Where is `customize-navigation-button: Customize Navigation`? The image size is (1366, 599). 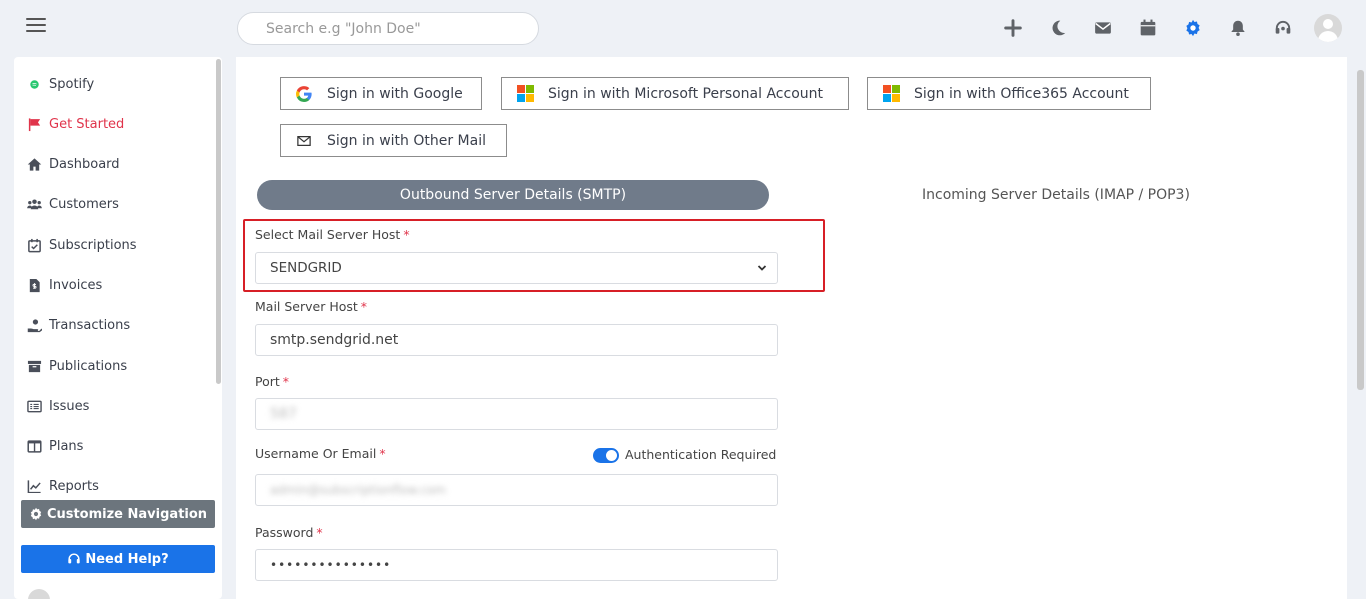 customize-navigation-button: Customize Navigation is located at coordinates (118, 514).